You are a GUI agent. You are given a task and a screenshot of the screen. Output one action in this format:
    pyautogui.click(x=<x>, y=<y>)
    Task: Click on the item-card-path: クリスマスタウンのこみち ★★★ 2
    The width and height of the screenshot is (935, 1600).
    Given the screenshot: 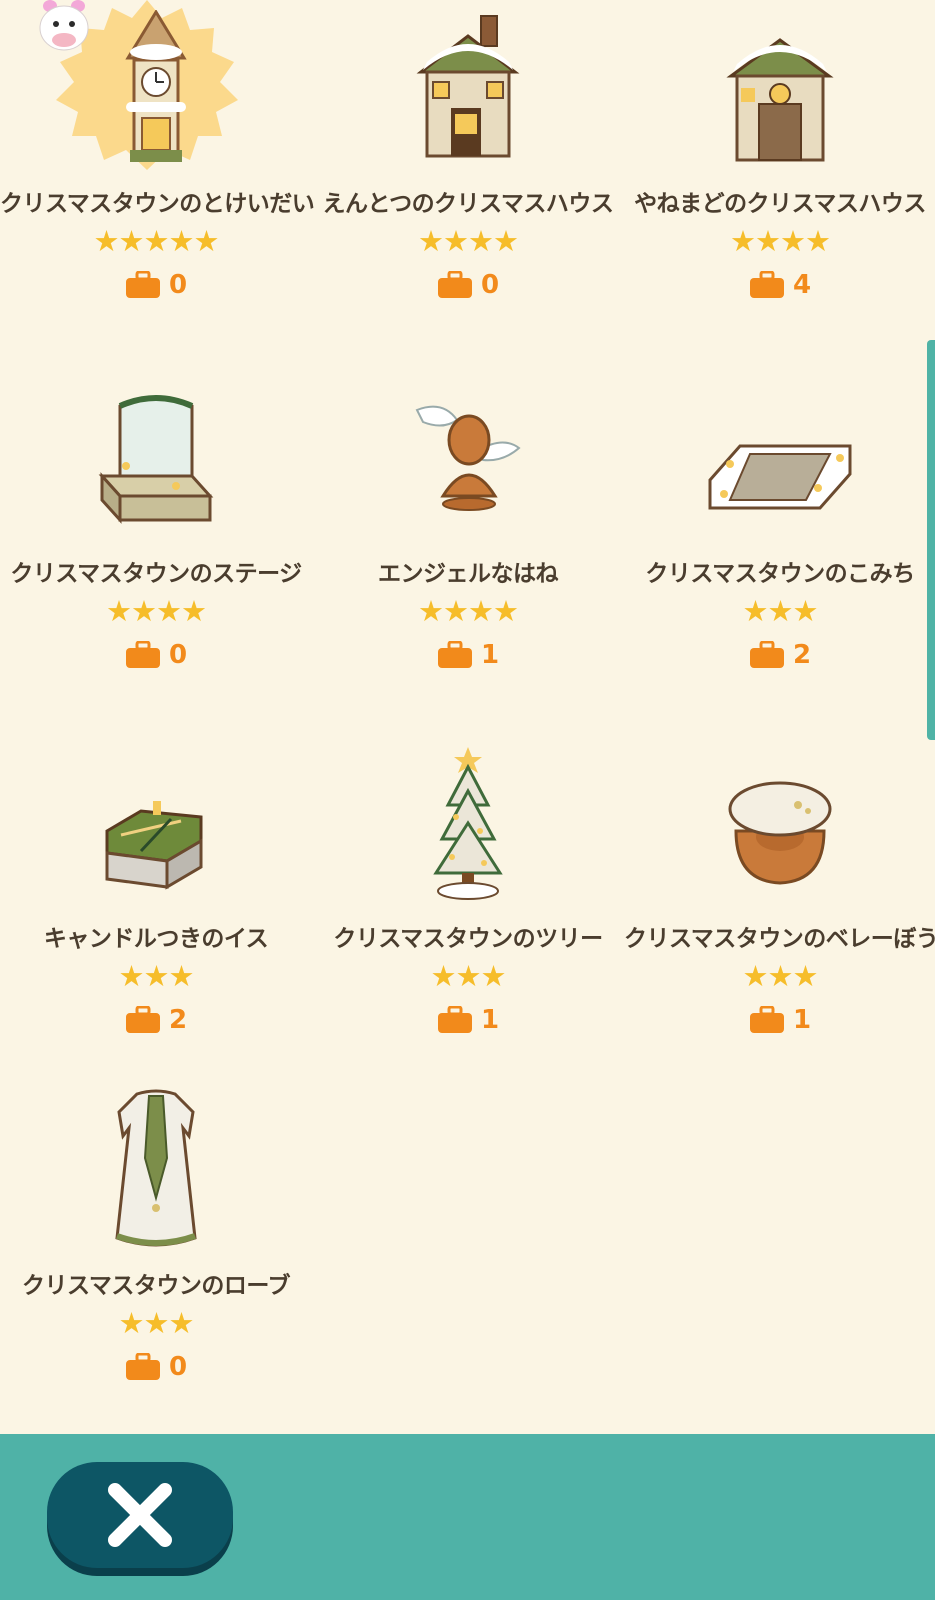 What is the action you would take?
    pyautogui.click(x=779, y=525)
    